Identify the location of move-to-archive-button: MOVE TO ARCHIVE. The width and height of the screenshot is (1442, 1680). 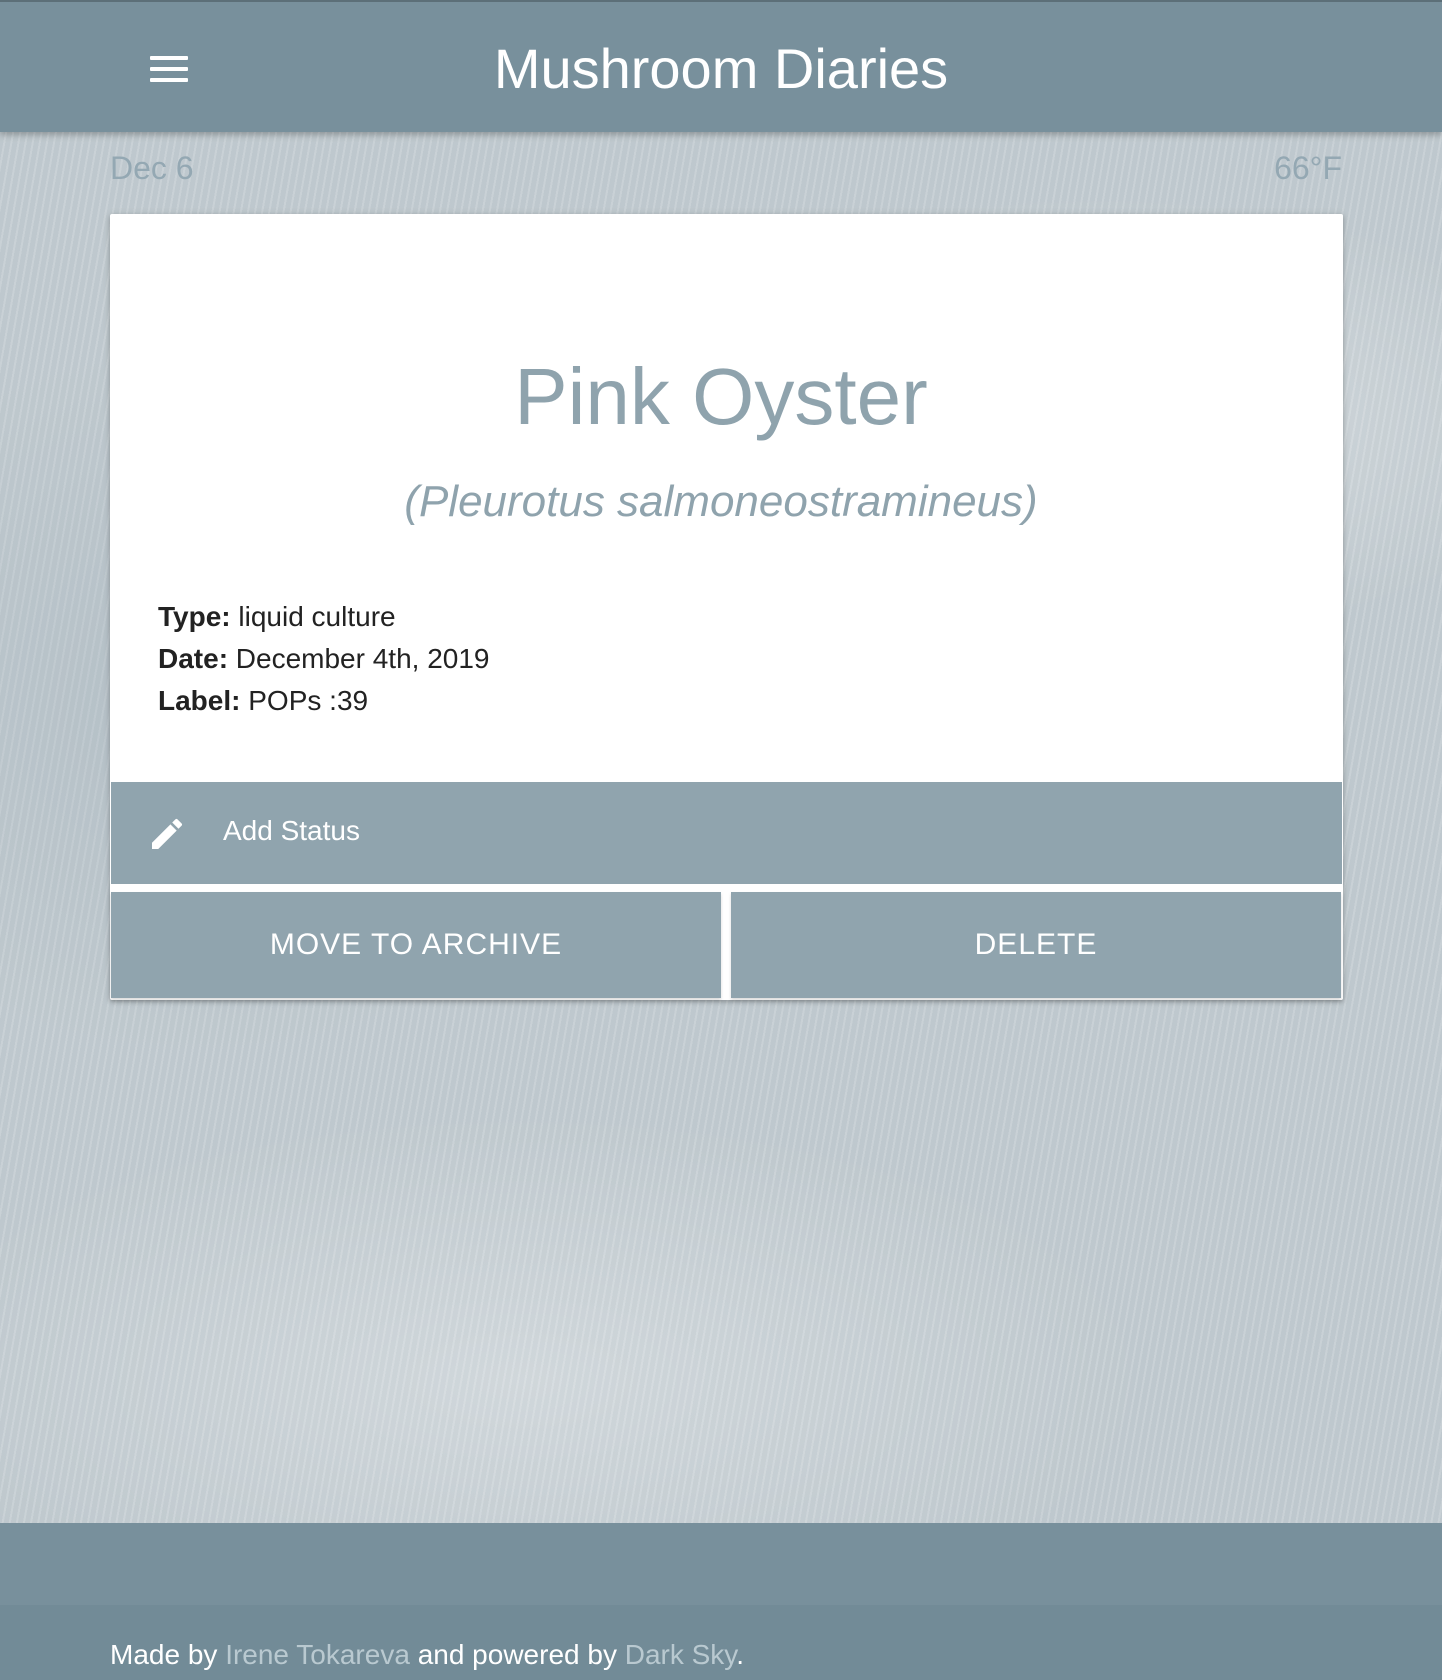
(416, 945).